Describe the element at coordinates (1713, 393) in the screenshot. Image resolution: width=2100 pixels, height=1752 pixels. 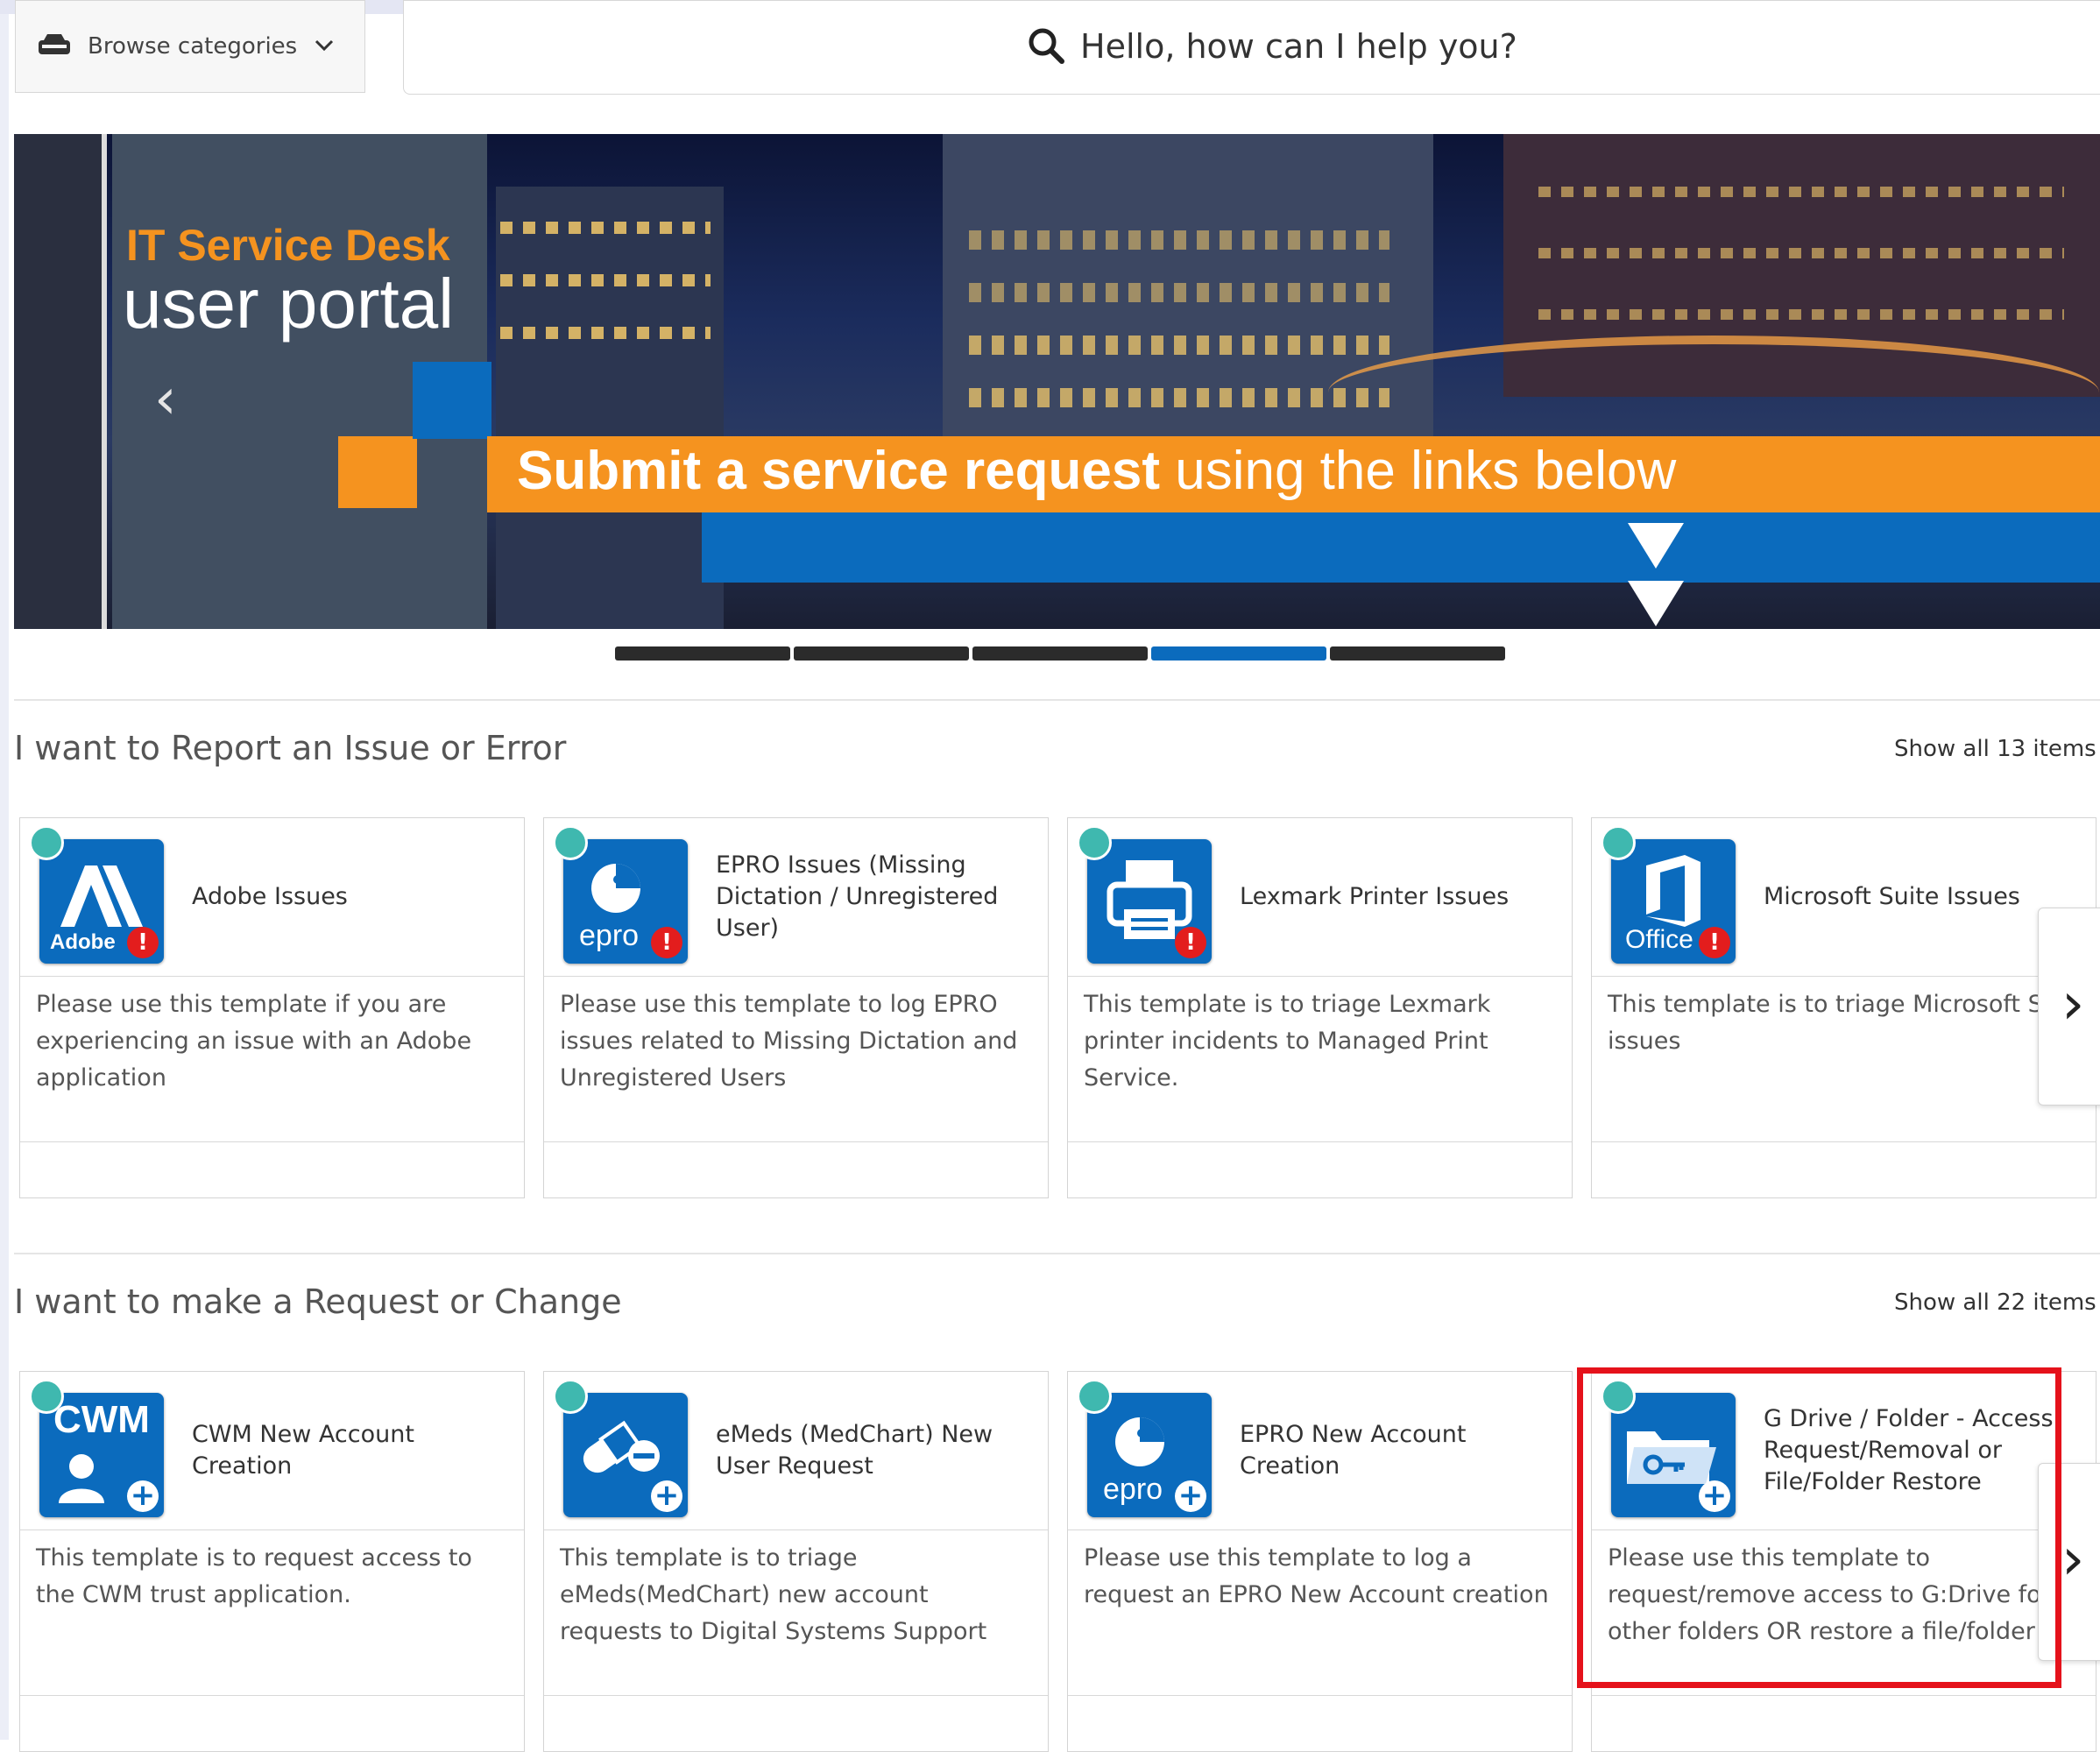
I see `banner-light-trail` at that location.